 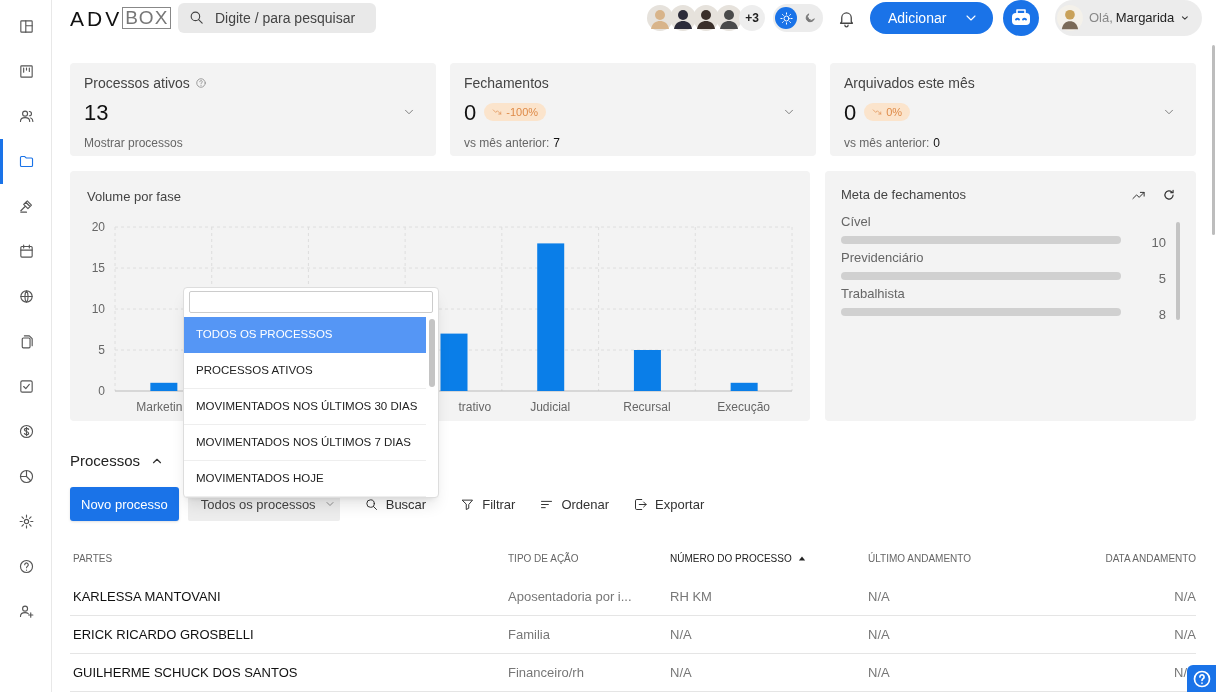 What do you see at coordinates (887, 112) in the screenshot?
I see `trend-badge: 0%` at bounding box center [887, 112].